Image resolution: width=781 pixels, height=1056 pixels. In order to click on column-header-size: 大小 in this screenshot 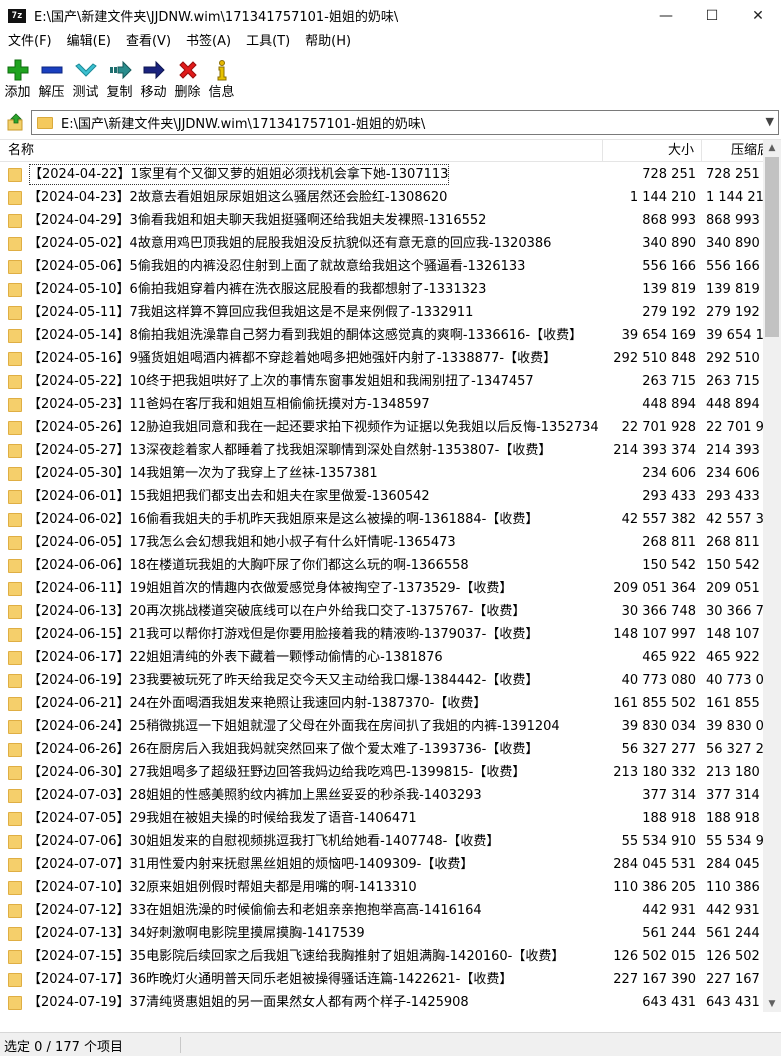, I will do `click(650, 151)`.